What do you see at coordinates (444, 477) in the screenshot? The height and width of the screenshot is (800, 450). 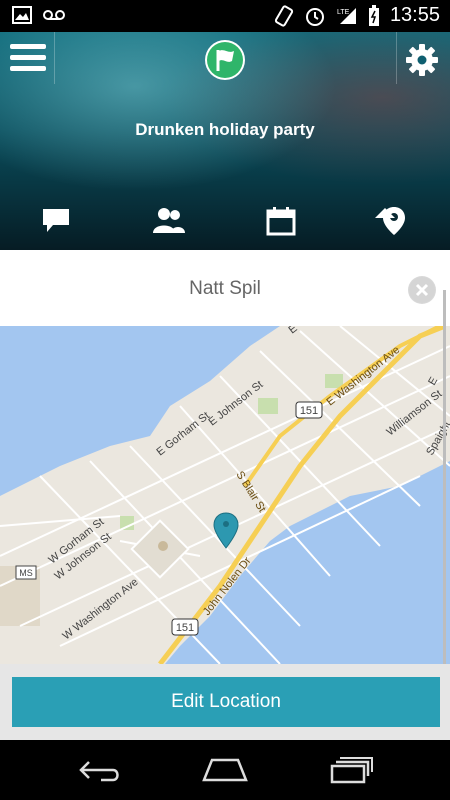 I see `scrollbar` at bounding box center [444, 477].